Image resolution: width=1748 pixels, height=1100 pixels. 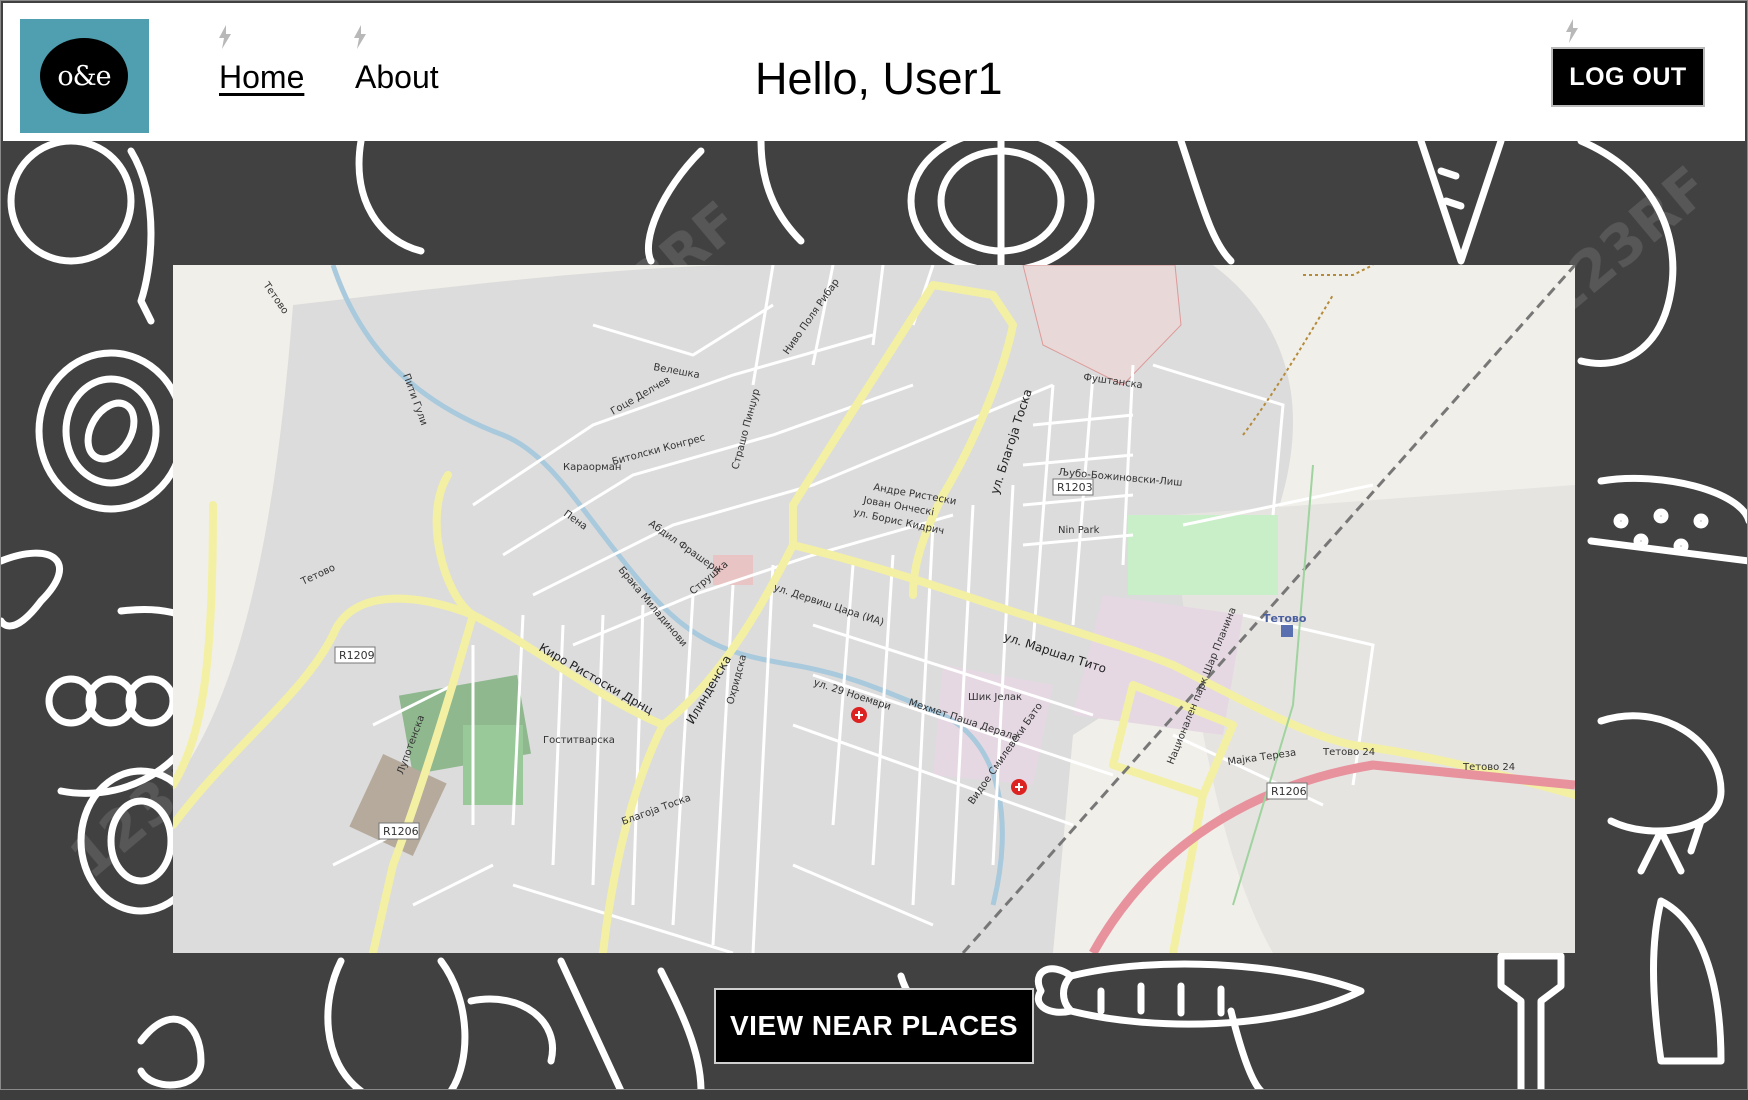 What do you see at coordinates (1203, 555) in the screenshot?
I see `park-area` at bounding box center [1203, 555].